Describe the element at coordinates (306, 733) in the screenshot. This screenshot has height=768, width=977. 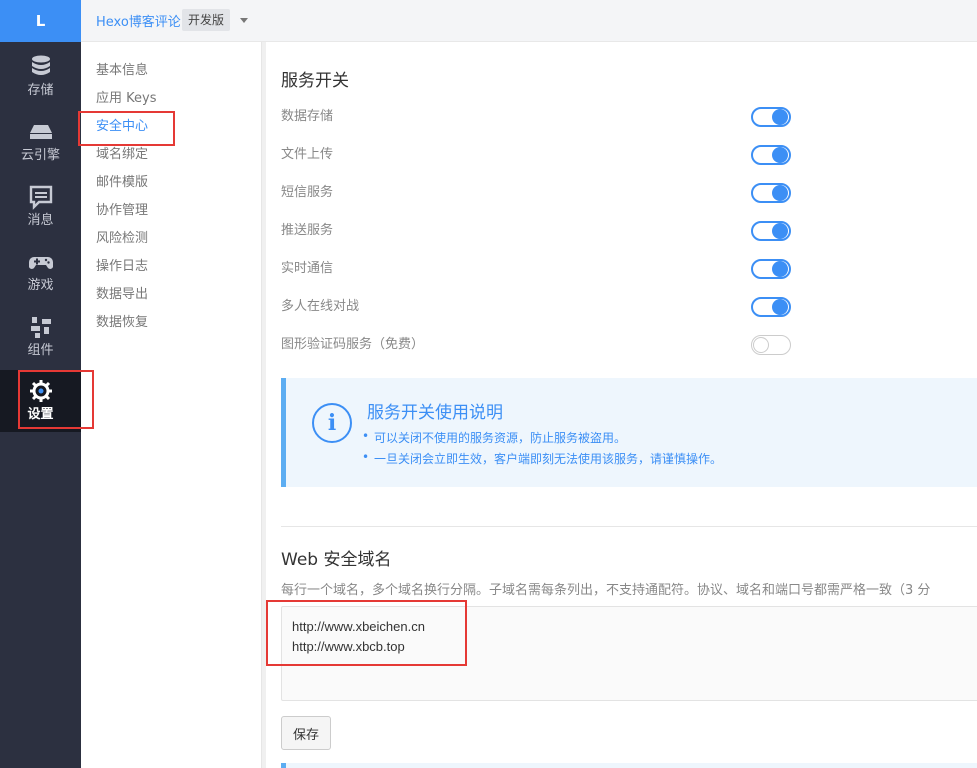
I see `save-button: 保存` at that location.